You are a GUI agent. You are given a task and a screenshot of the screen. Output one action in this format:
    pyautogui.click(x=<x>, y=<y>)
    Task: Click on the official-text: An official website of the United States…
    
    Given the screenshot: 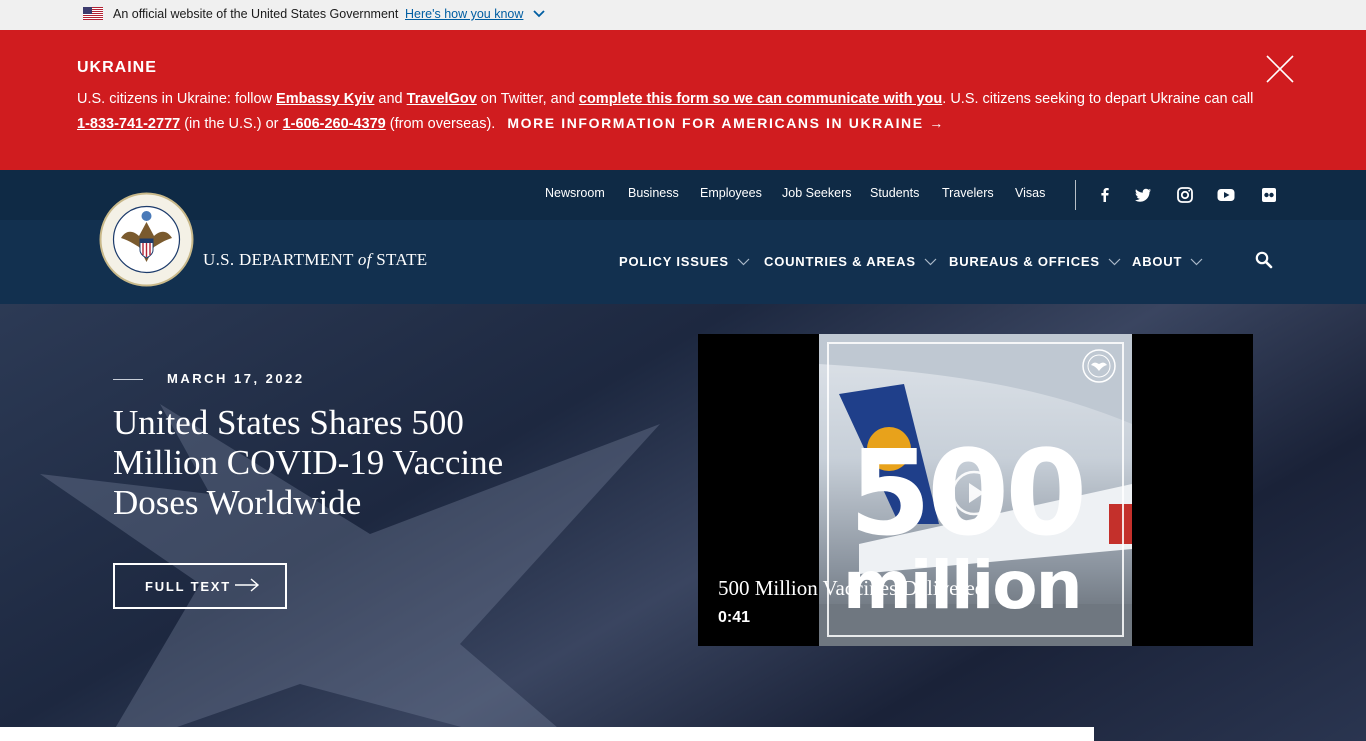 What is the action you would take?
    pyautogui.click(x=256, y=14)
    